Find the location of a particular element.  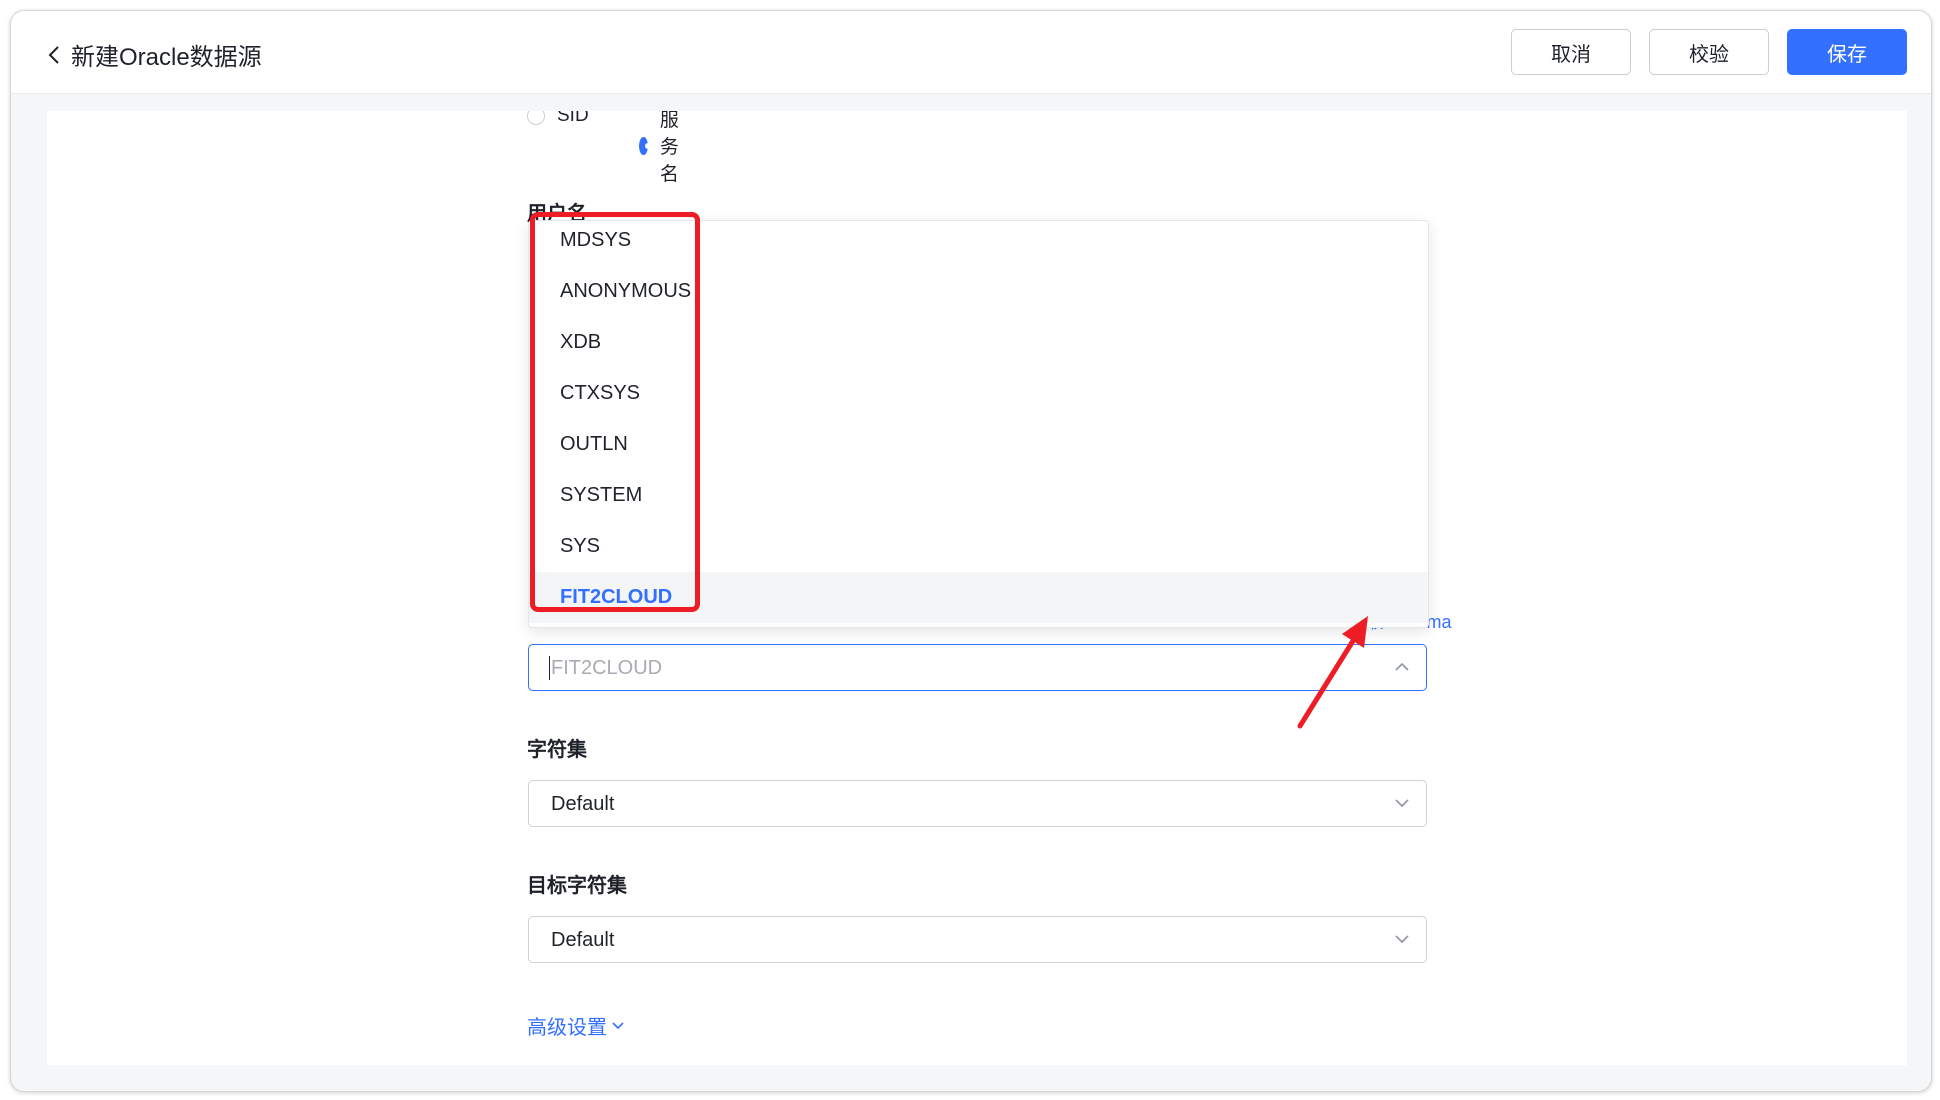

dropdown-item: OUTLN is located at coordinates (978, 444).